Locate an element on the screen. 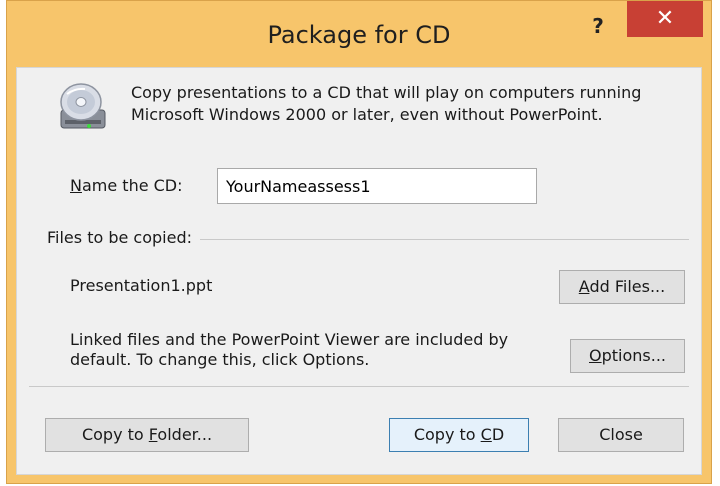 The image size is (720, 486). cd-name-input is located at coordinates (377, 186).